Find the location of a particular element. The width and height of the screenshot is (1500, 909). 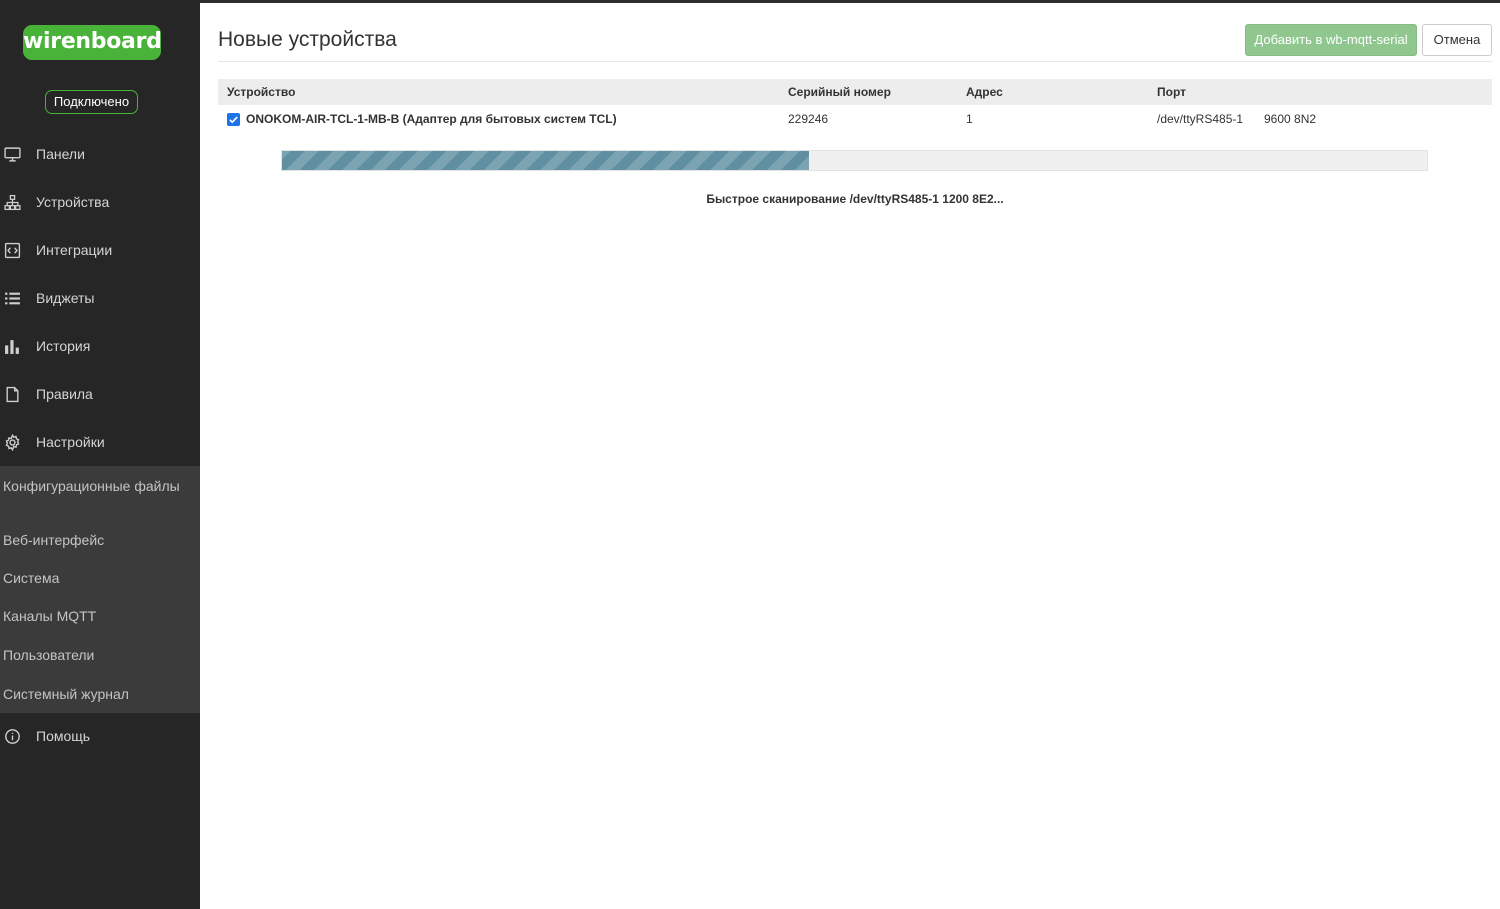

device-serial: 229246 is located at coordinates (808, 119).